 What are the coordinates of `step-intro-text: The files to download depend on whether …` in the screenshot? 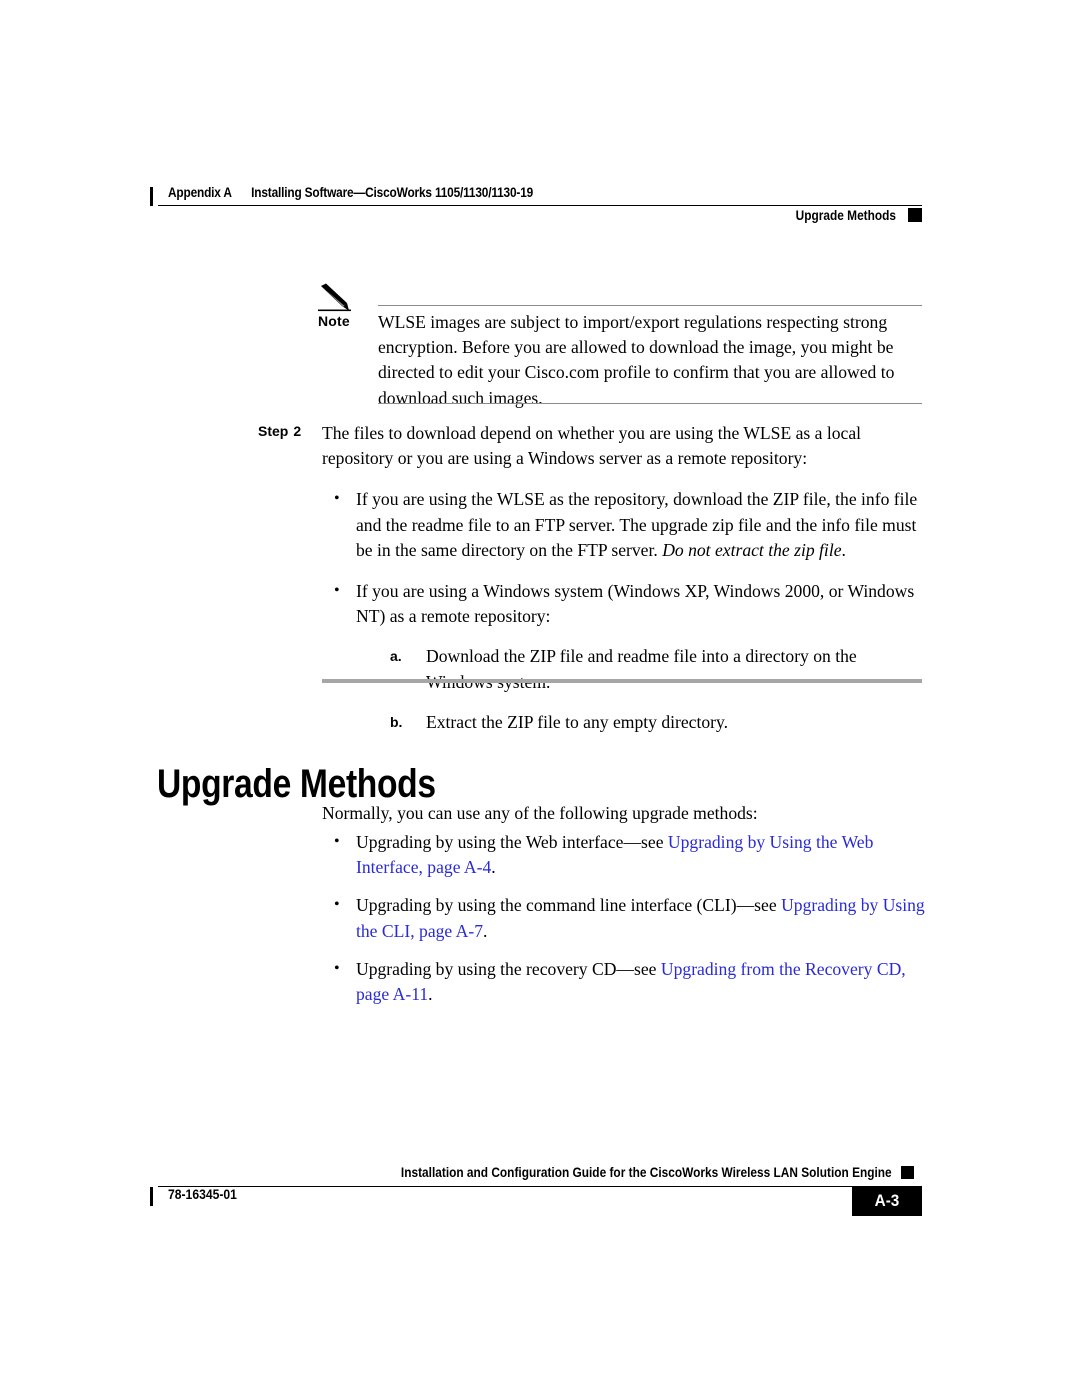 It's located at (592, 446).